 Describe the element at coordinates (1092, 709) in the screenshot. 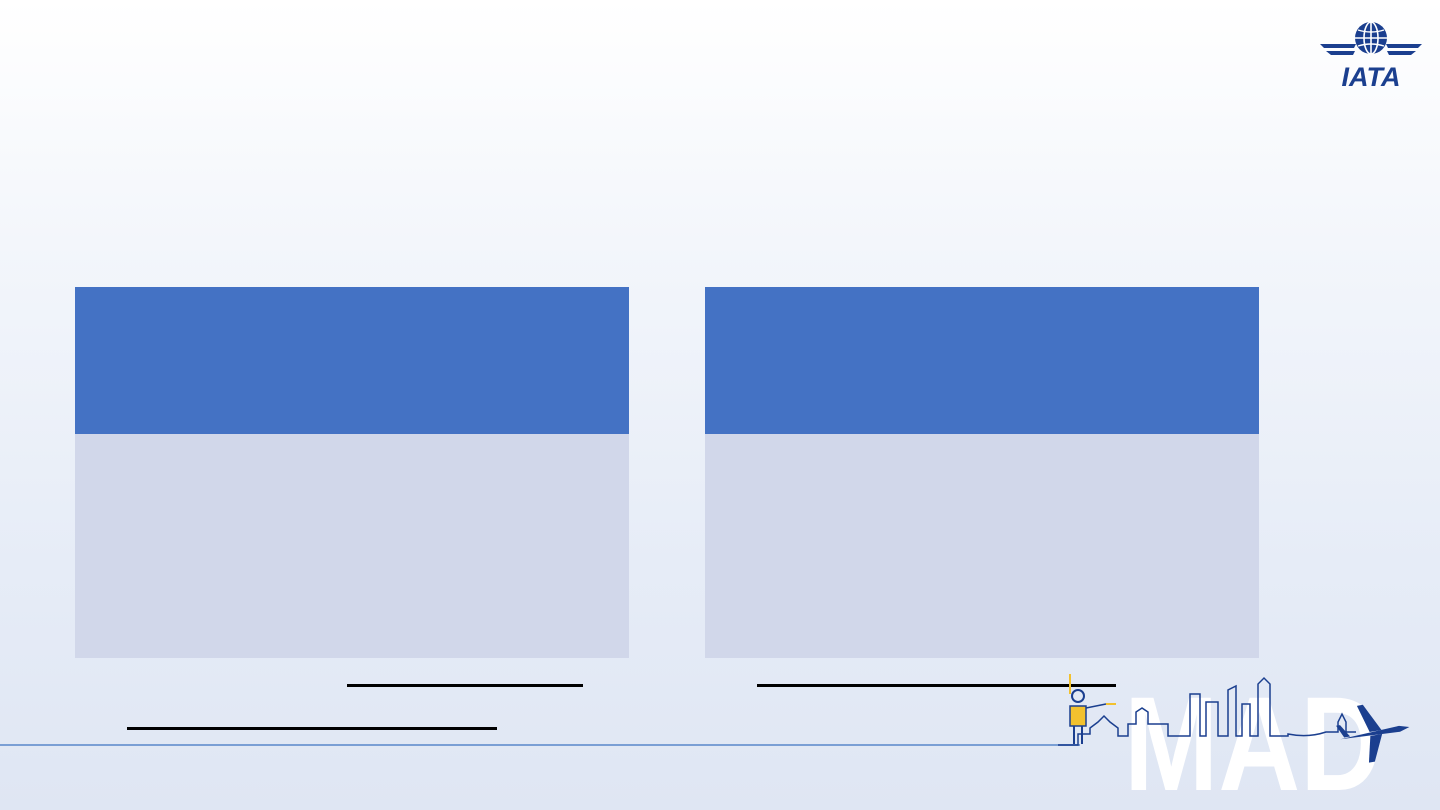

I see `ground-crew-icon` at that location.